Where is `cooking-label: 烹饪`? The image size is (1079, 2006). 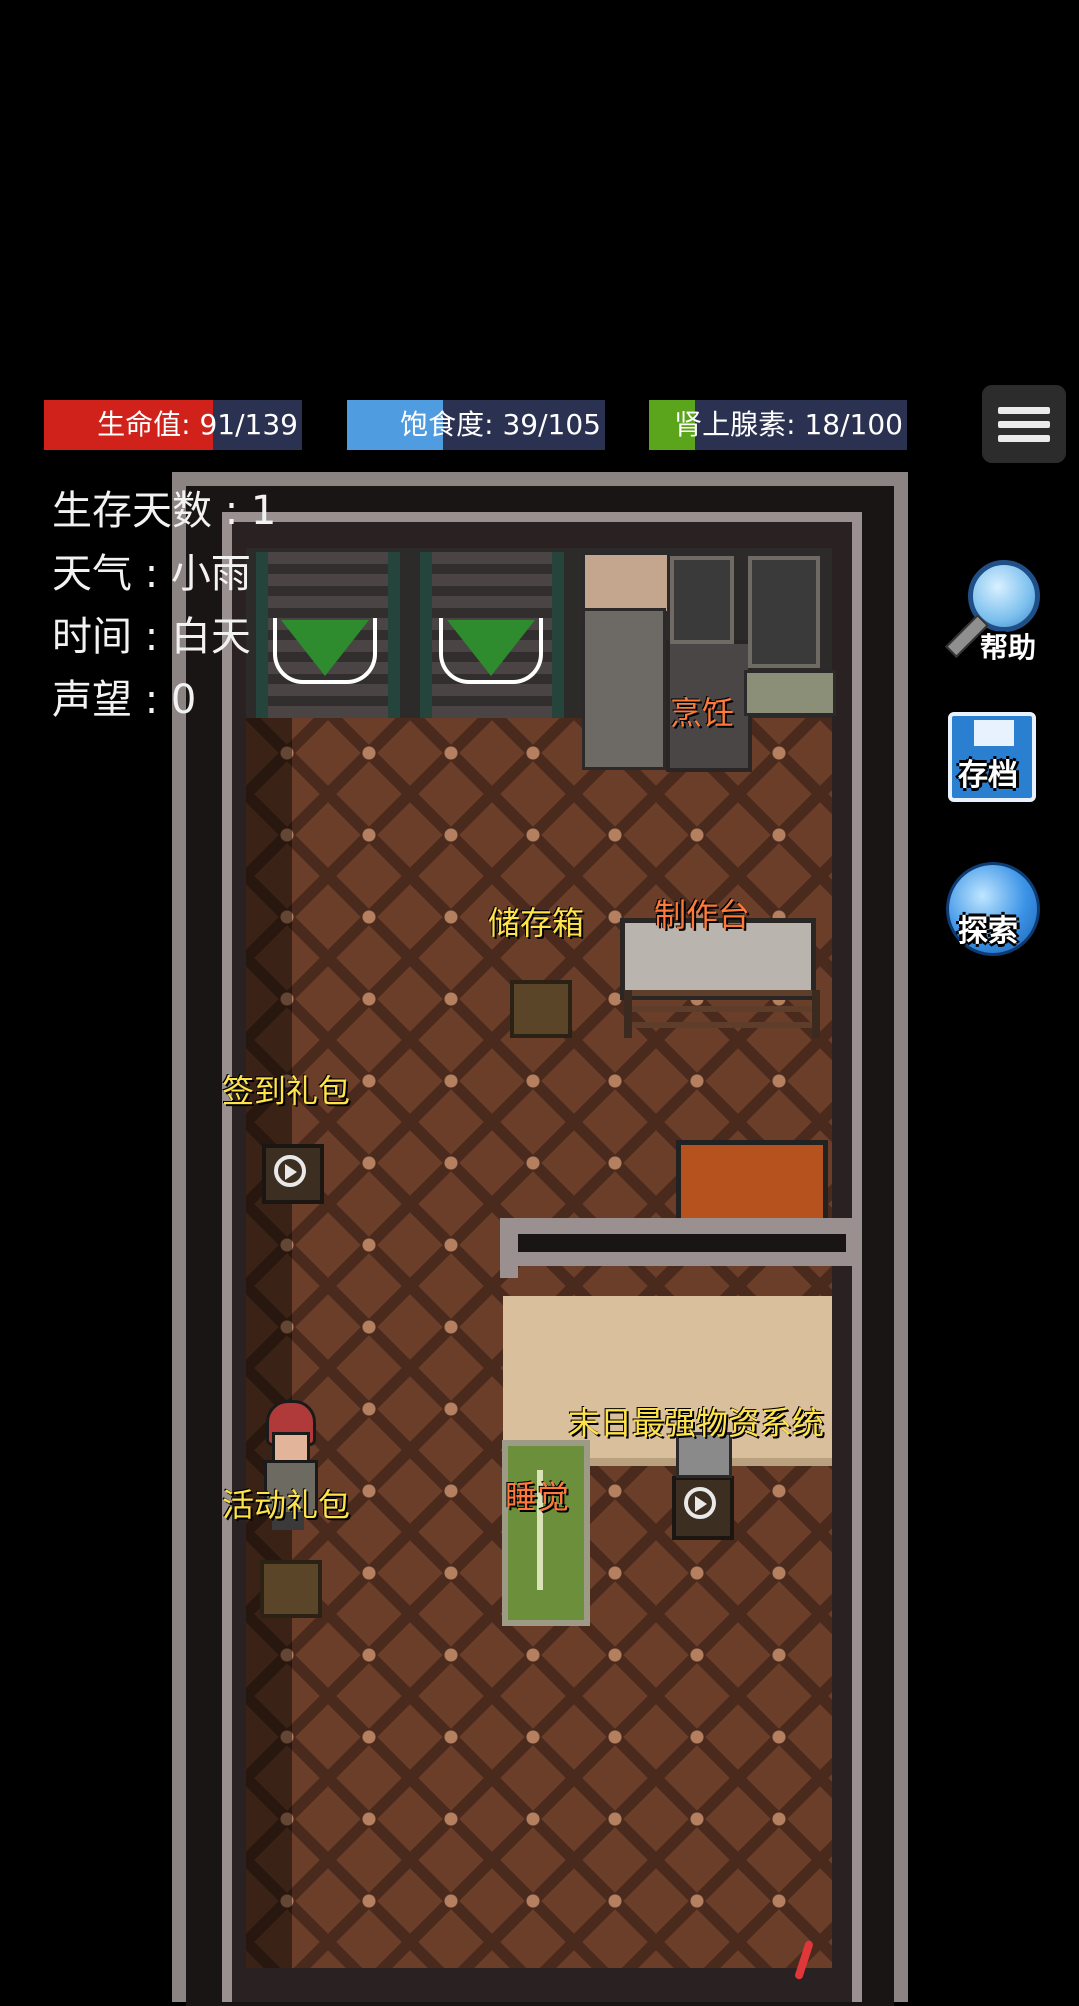
cooking-label: 烹饪 is located at coordinates (702, 711).